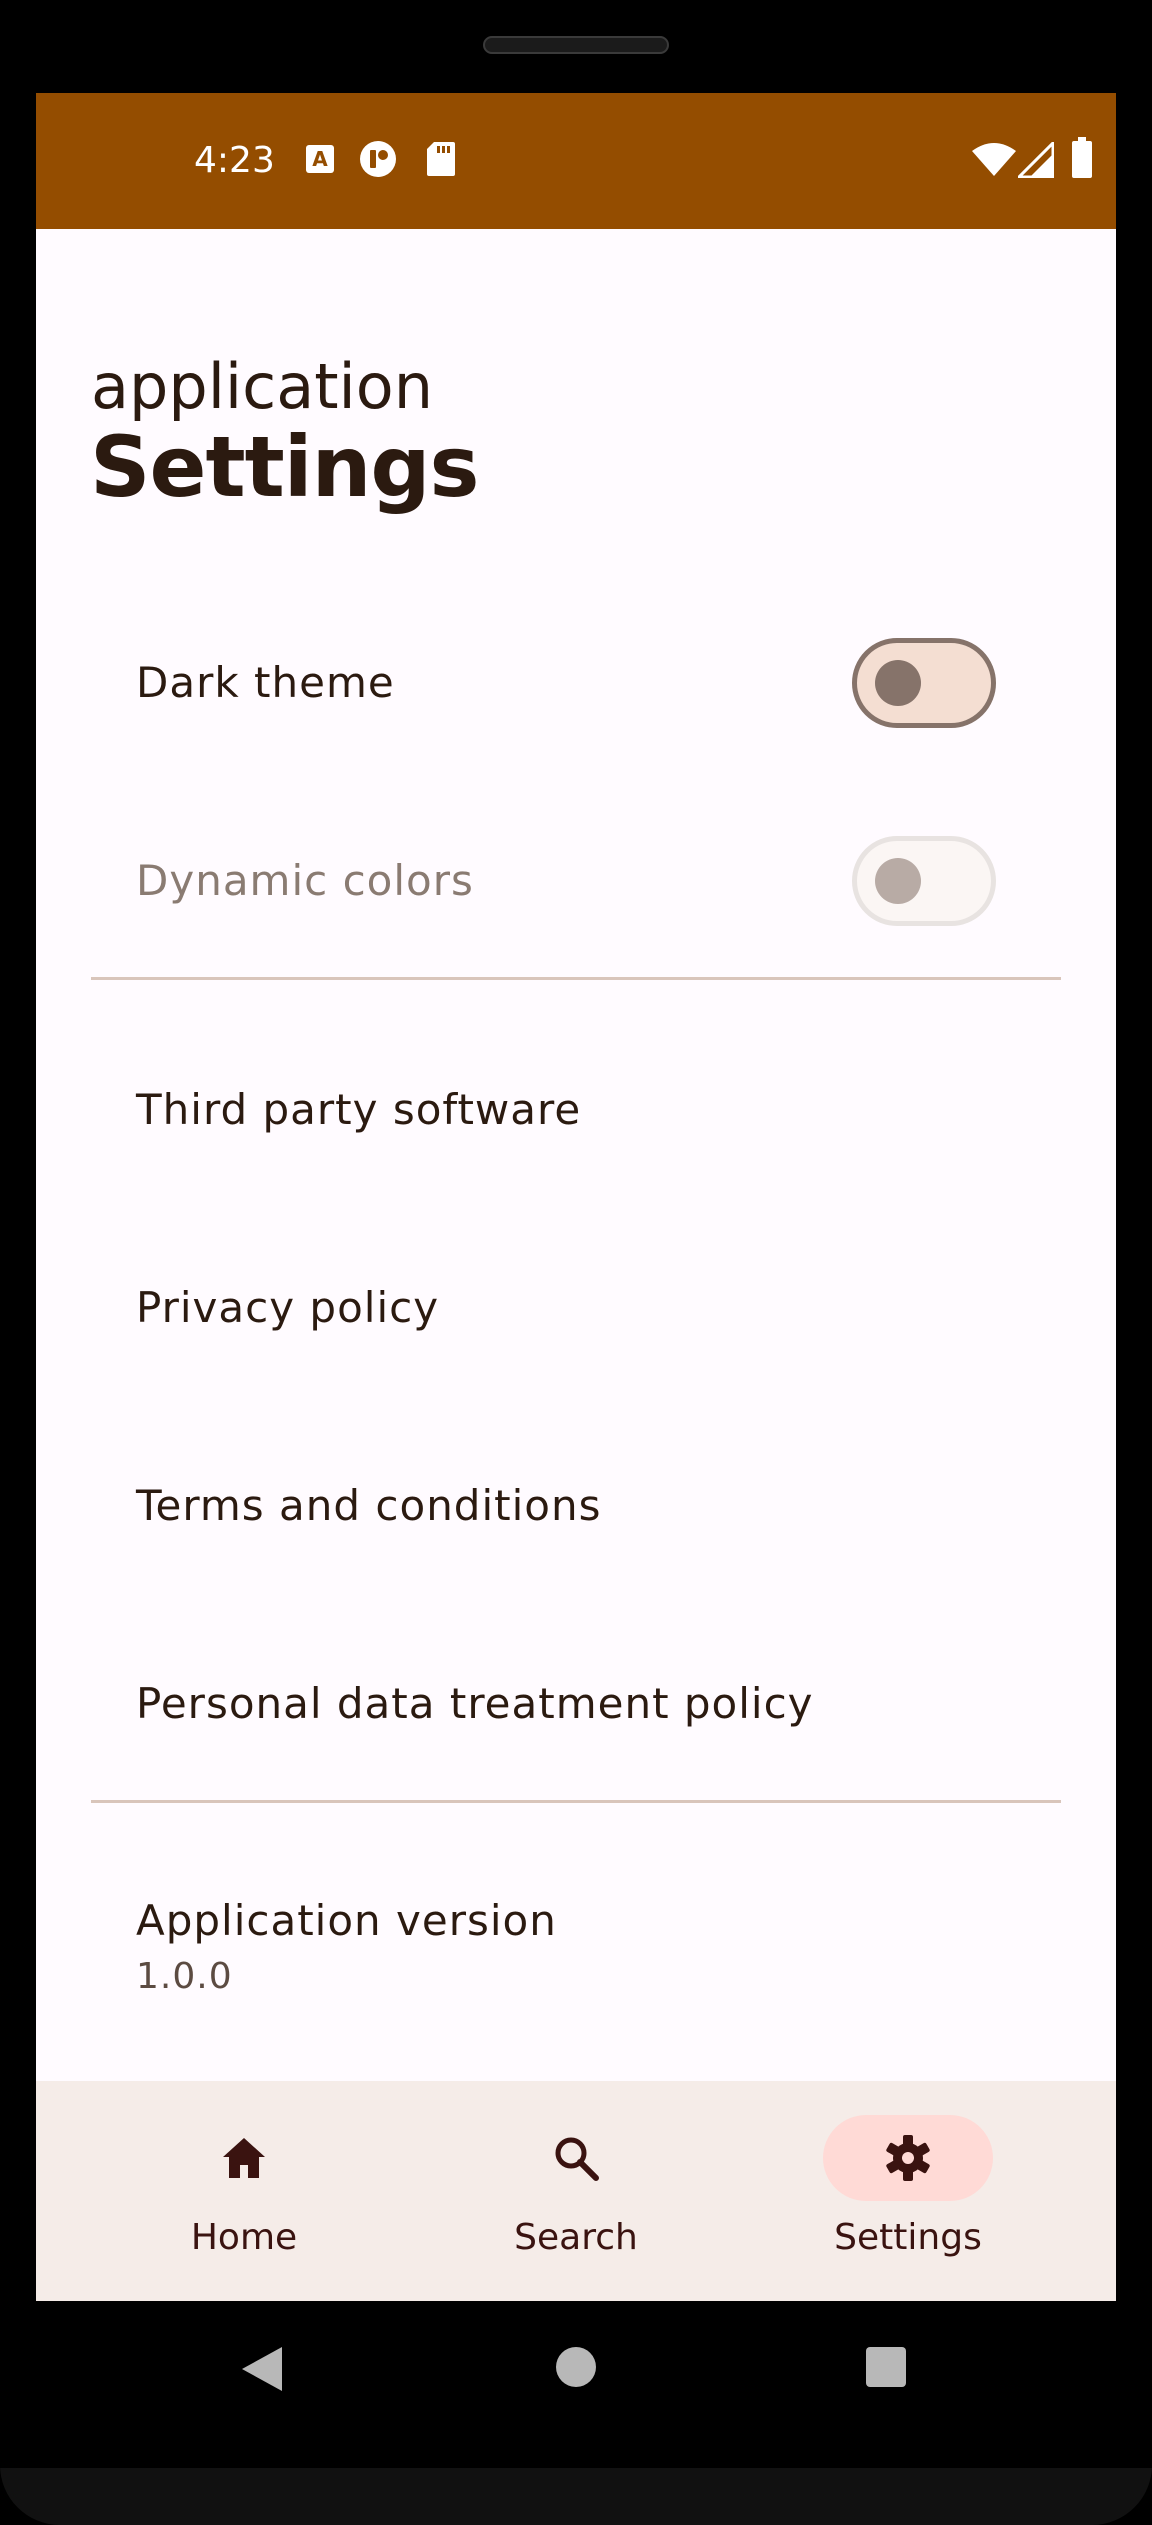 The width and height of the screenshot is (1152, 2525). Describe the element at coordinates (994, 159) in the screenshot. I see `wifi-icon` at that location.